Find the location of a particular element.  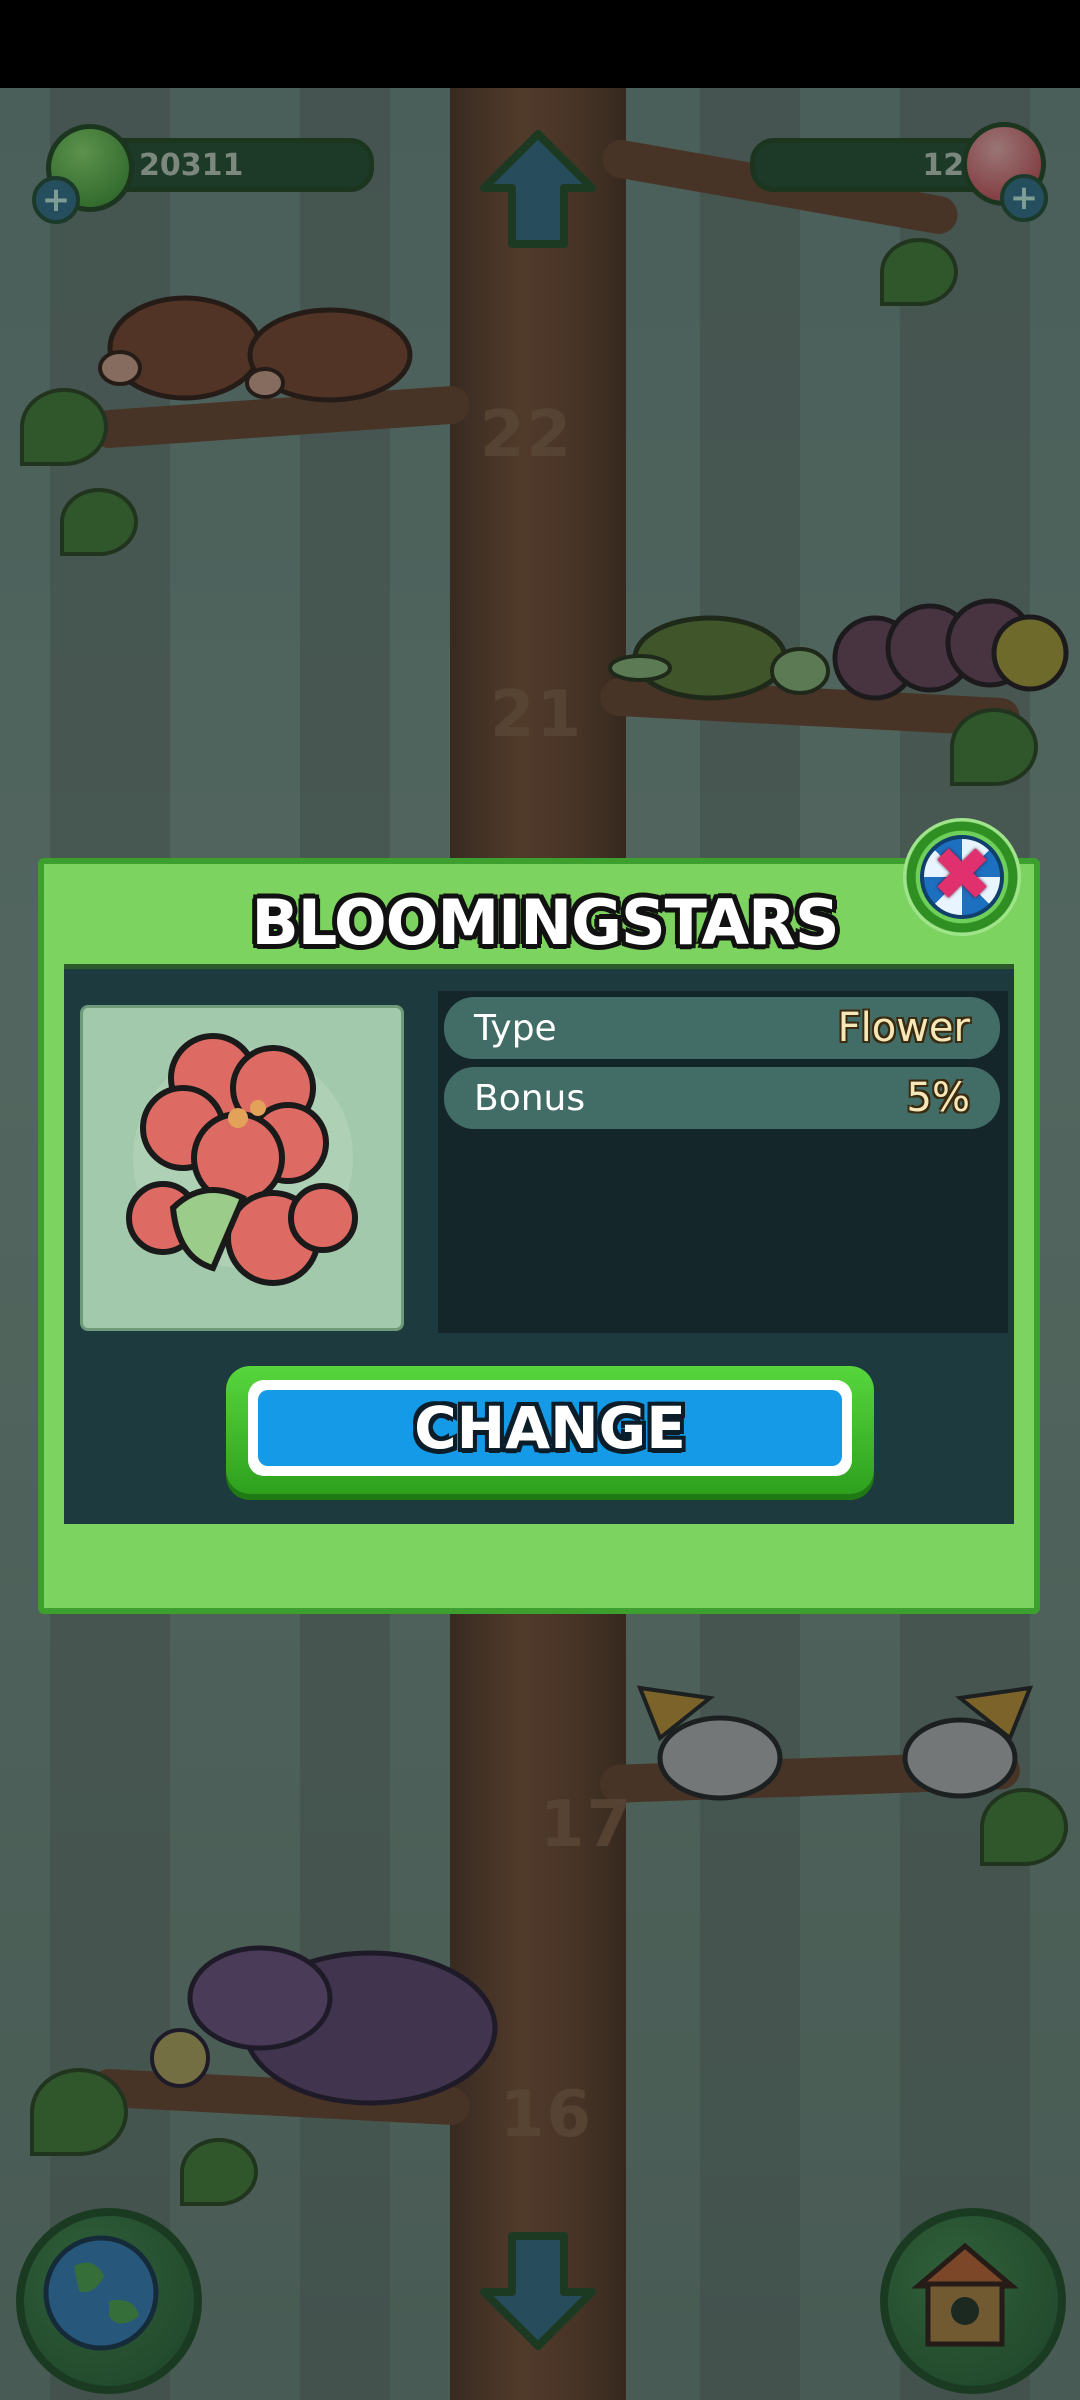

dialog-title: BLOOMINGSTARS is located at coordinates (545, 922).